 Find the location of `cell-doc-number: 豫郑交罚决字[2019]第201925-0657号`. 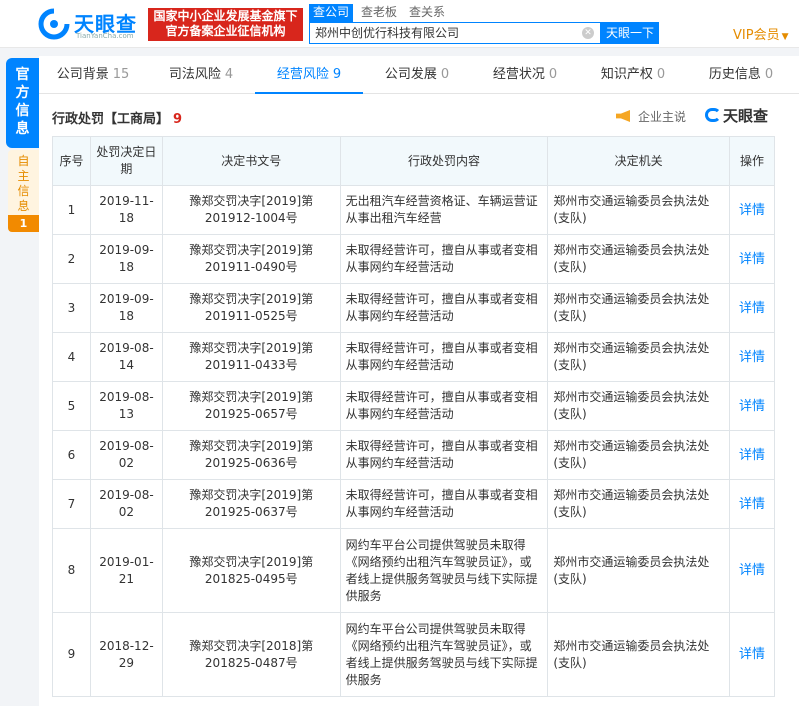

cell-doc-number: 豫郑交罚决字[2019]第201925-0657号 is located at coordinates (251, 406).